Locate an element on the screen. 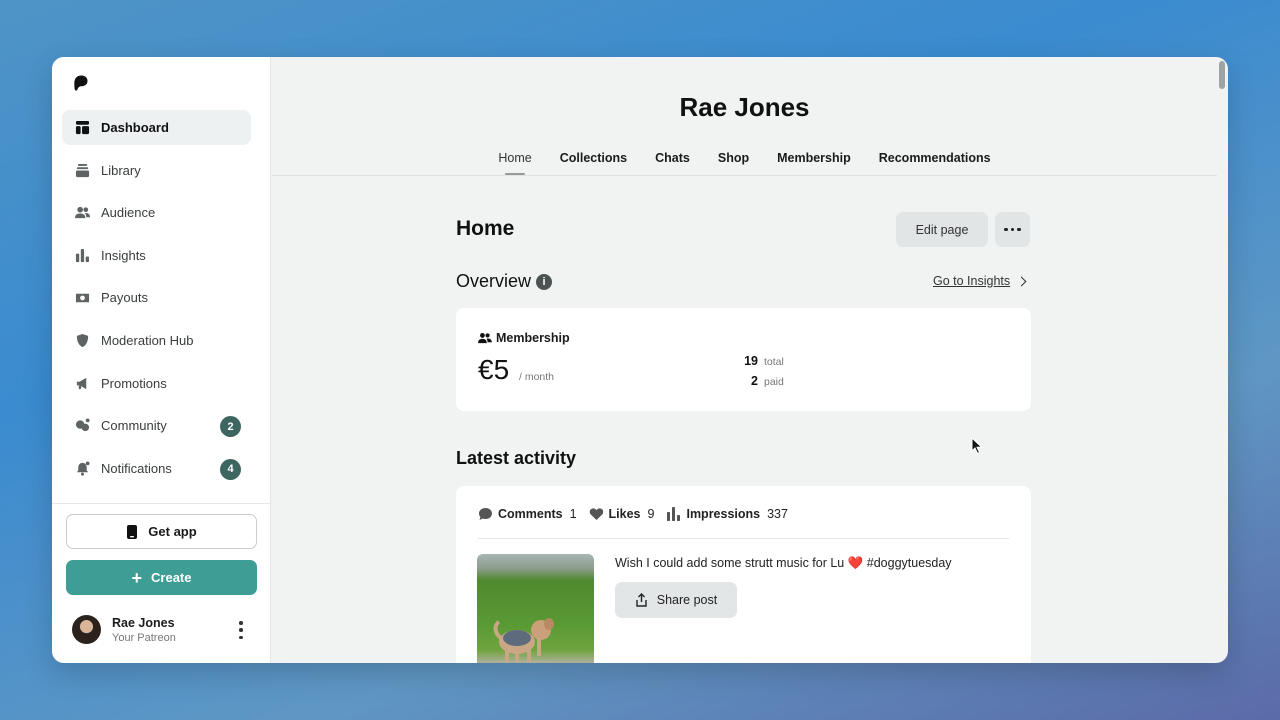 This screenshot has width=1280, height=720. section-title-home: Home is located at coordinates (485, 228).